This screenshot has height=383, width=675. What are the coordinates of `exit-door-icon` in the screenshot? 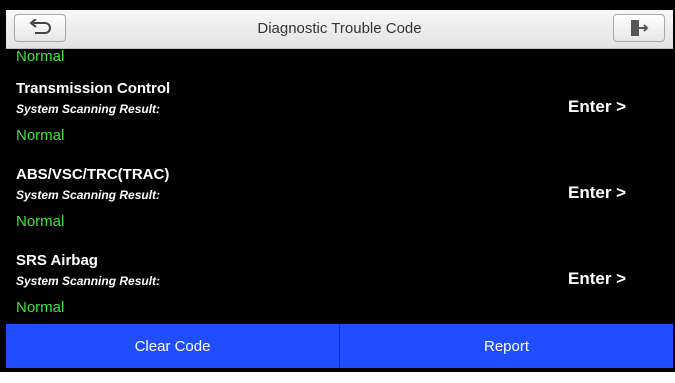 It's located at (640, 28).